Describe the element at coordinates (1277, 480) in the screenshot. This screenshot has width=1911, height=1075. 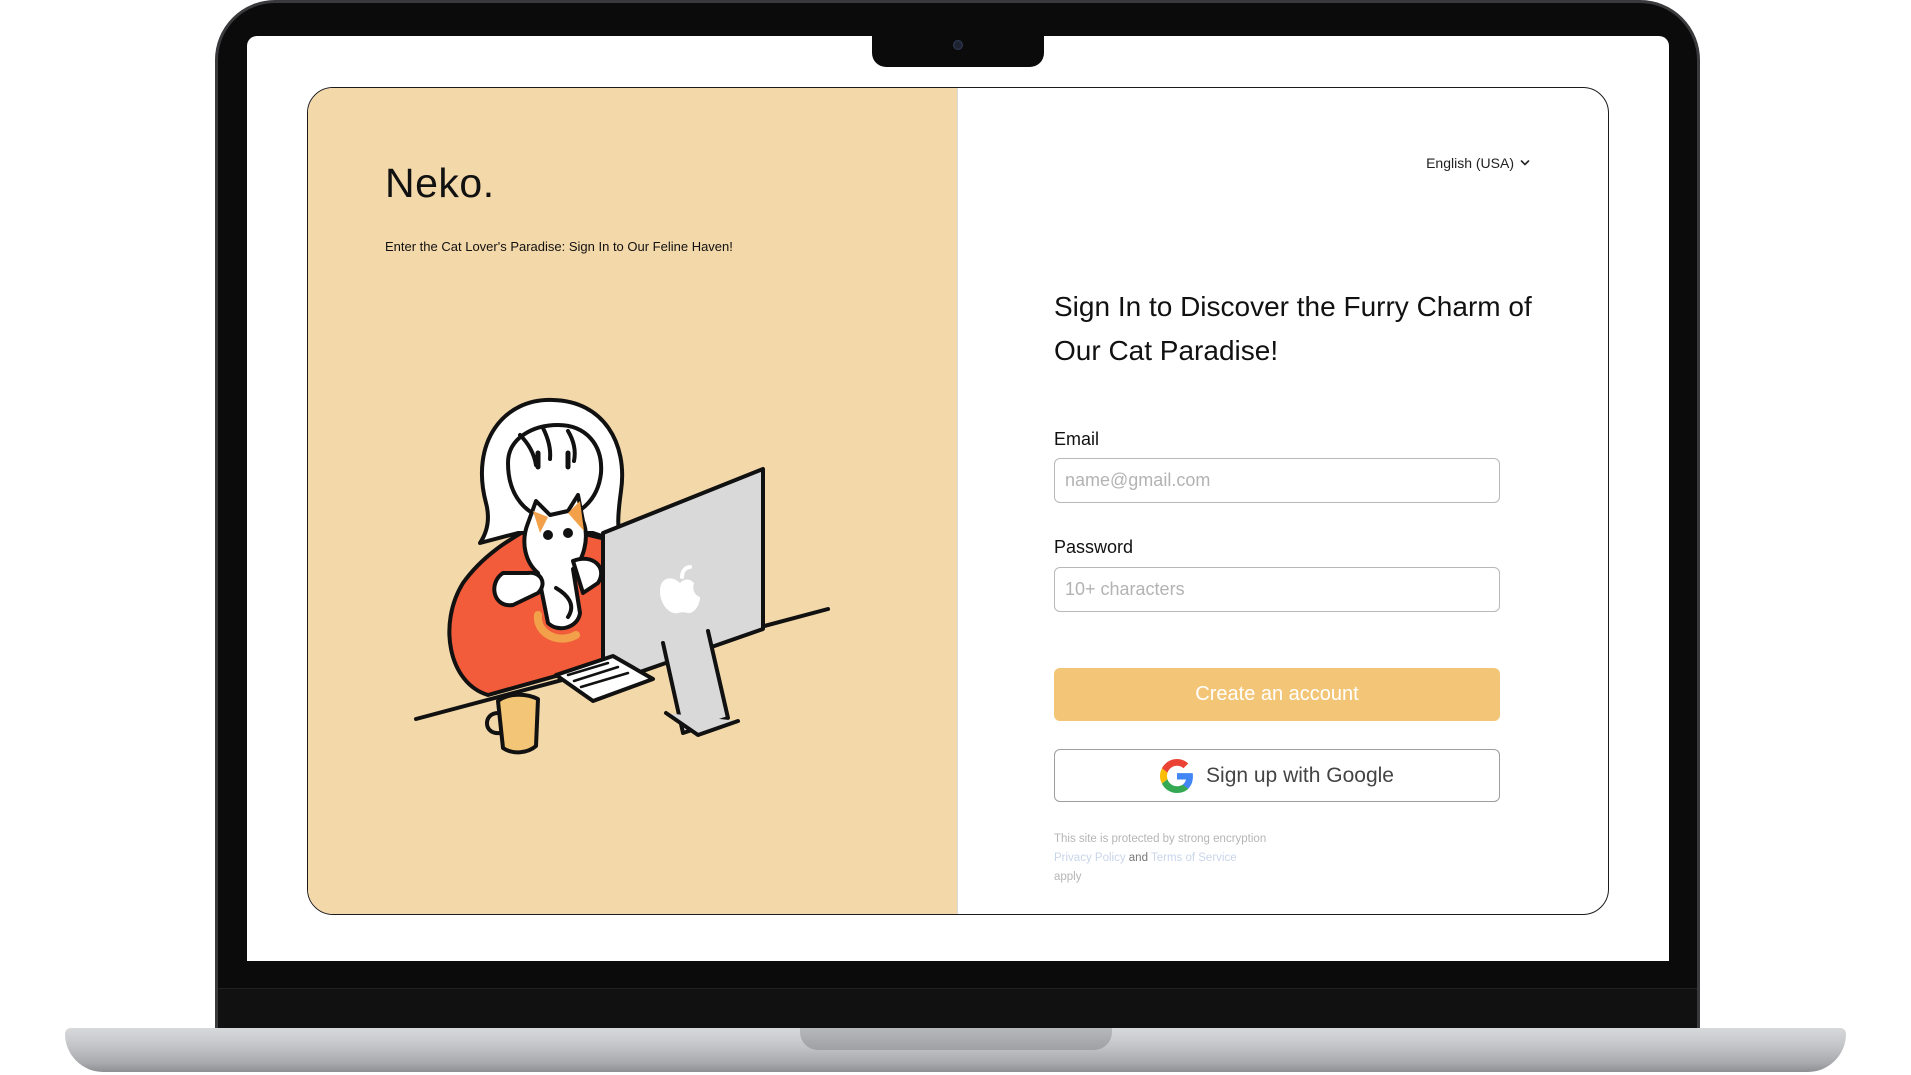
I see `email-field` at that location.